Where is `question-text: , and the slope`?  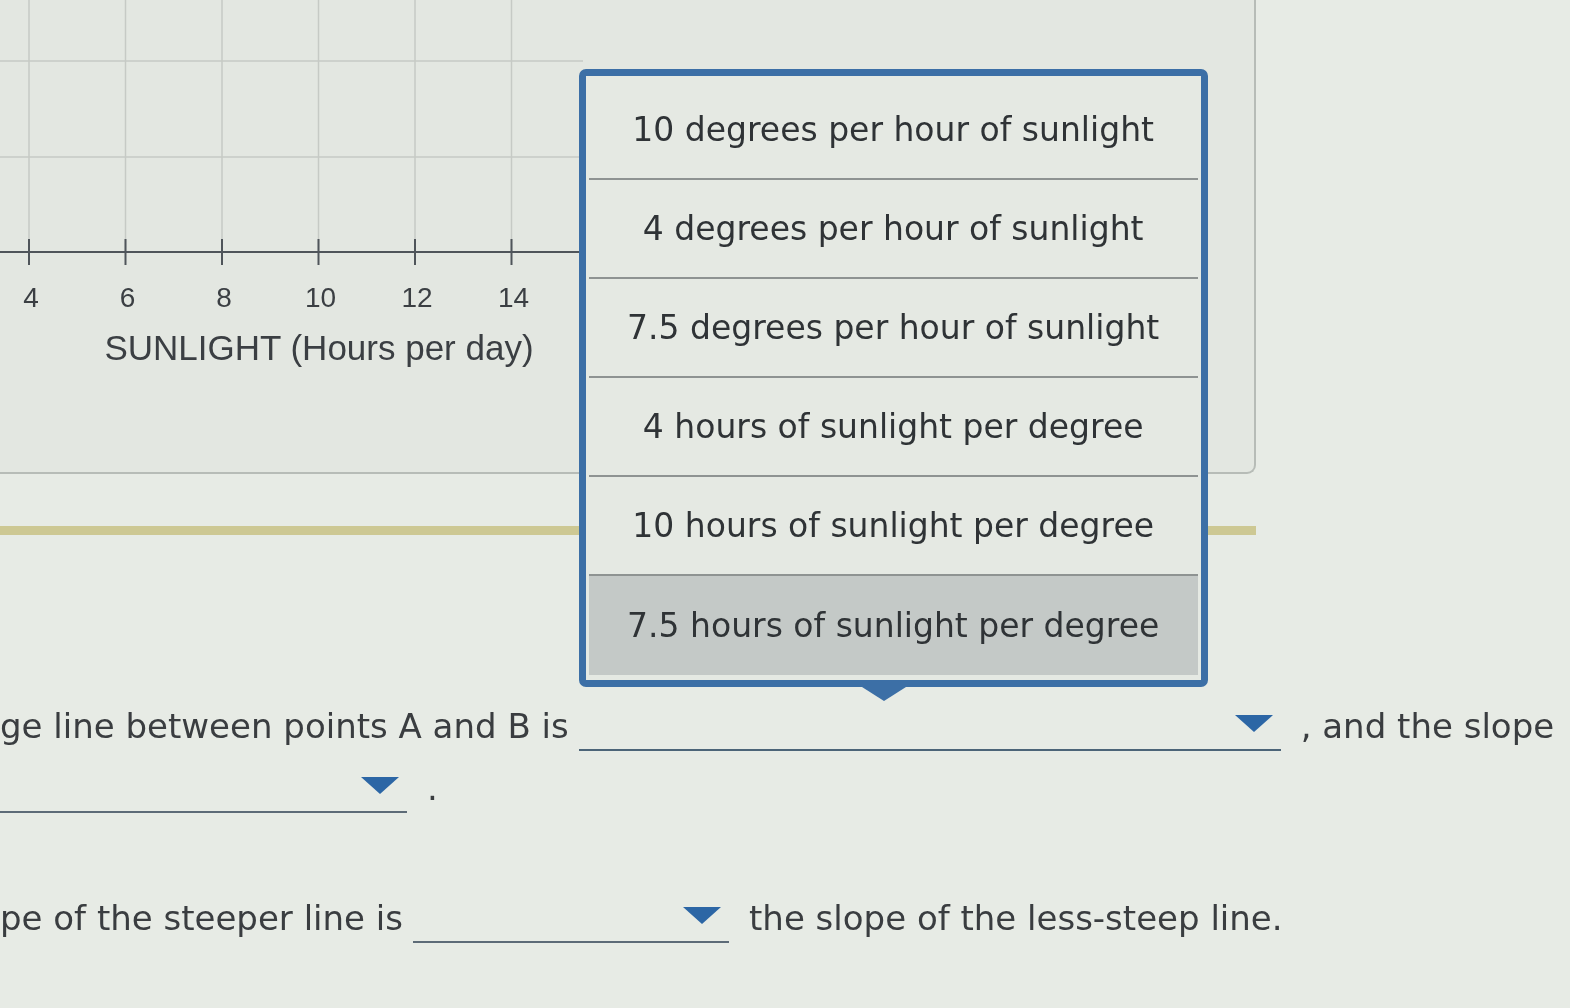 question-text: , and the slope is located at coordinates (1427, 726).